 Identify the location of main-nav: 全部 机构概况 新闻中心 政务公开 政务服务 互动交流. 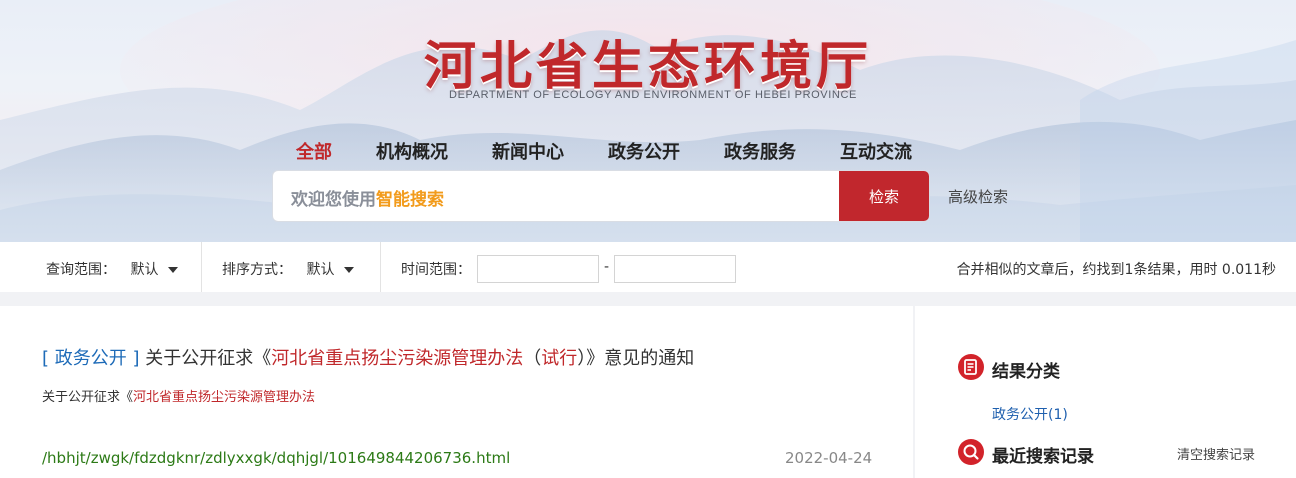
(626, 151).